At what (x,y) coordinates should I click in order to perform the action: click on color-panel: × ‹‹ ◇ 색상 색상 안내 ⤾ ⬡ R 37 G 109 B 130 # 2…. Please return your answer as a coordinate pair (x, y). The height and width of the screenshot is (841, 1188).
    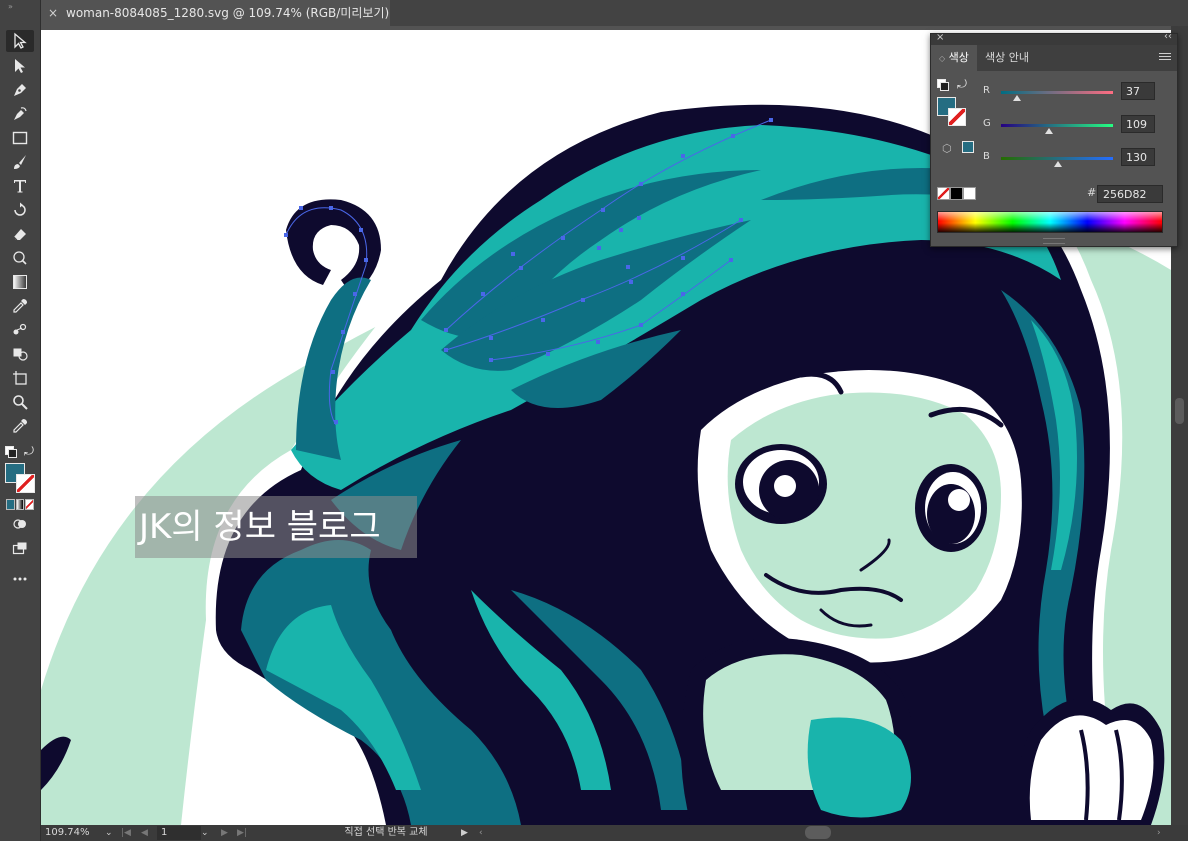
    Looking at the image, I should click on (1054, 139).